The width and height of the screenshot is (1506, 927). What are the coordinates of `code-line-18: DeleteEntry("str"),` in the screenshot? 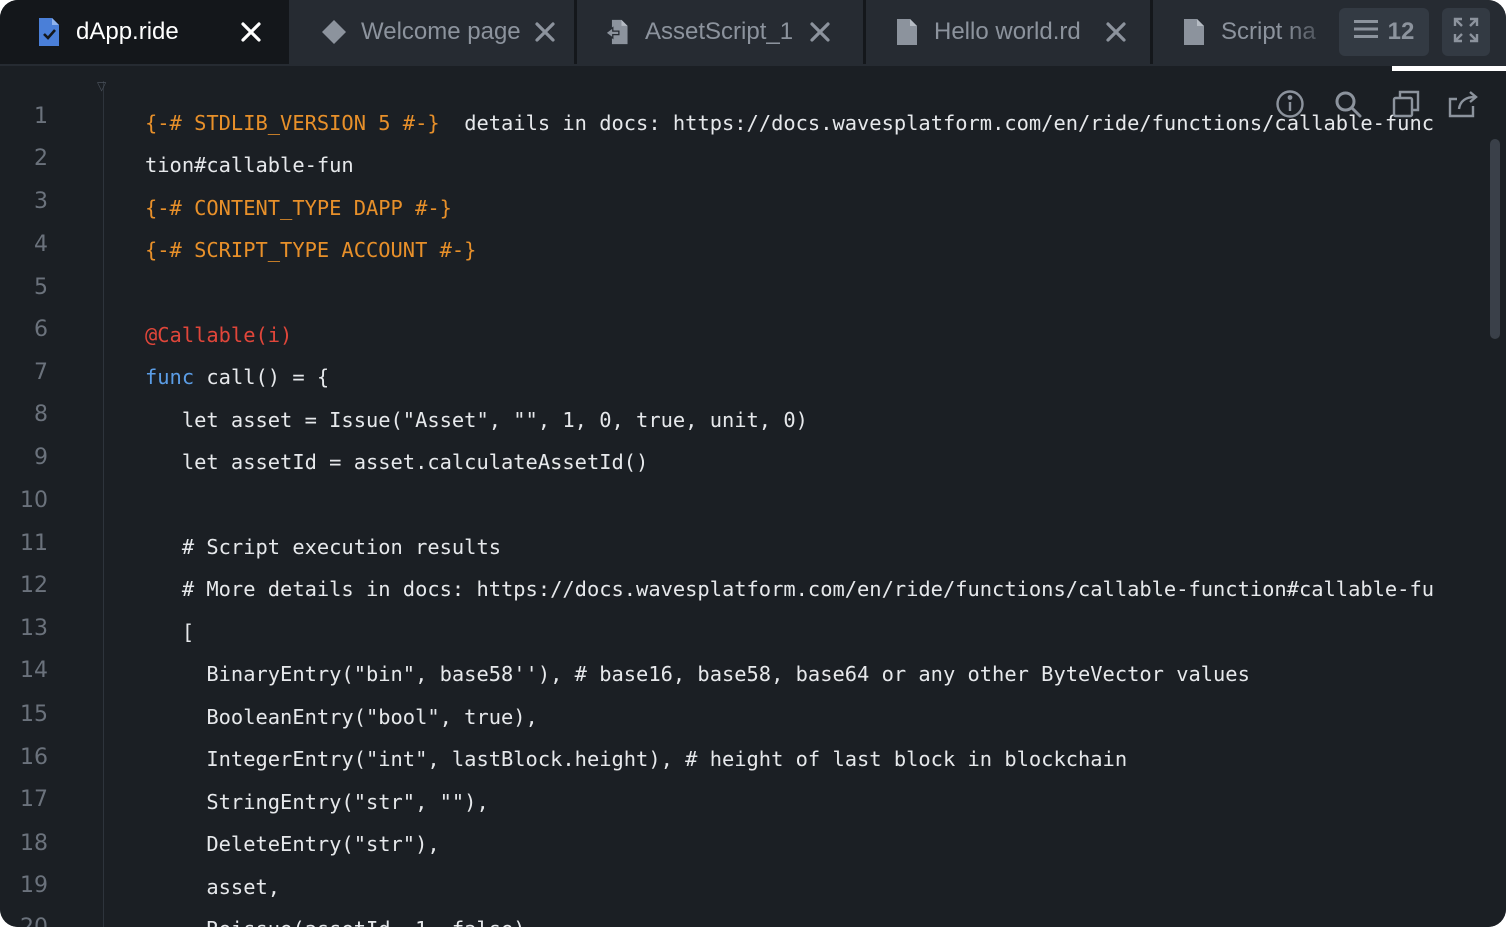 It's located at (292, 844).